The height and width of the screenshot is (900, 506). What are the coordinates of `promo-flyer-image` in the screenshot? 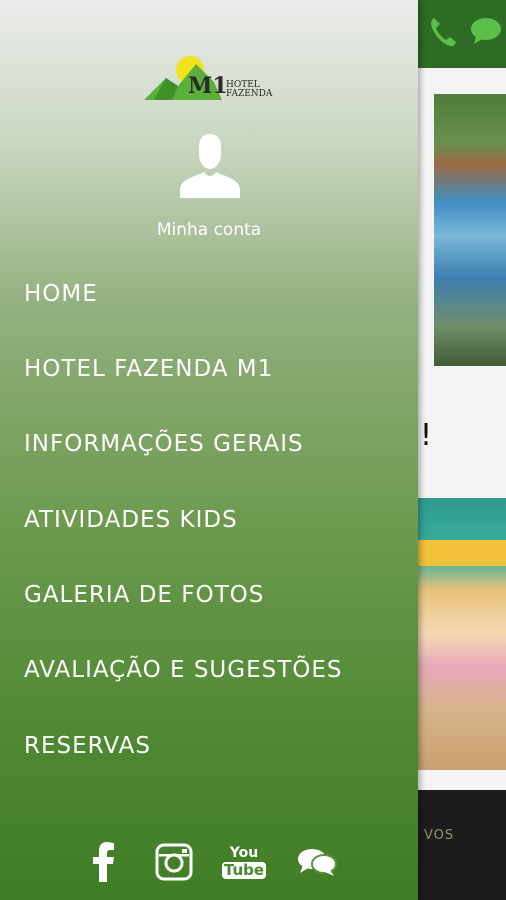 It's located at (462, 634).